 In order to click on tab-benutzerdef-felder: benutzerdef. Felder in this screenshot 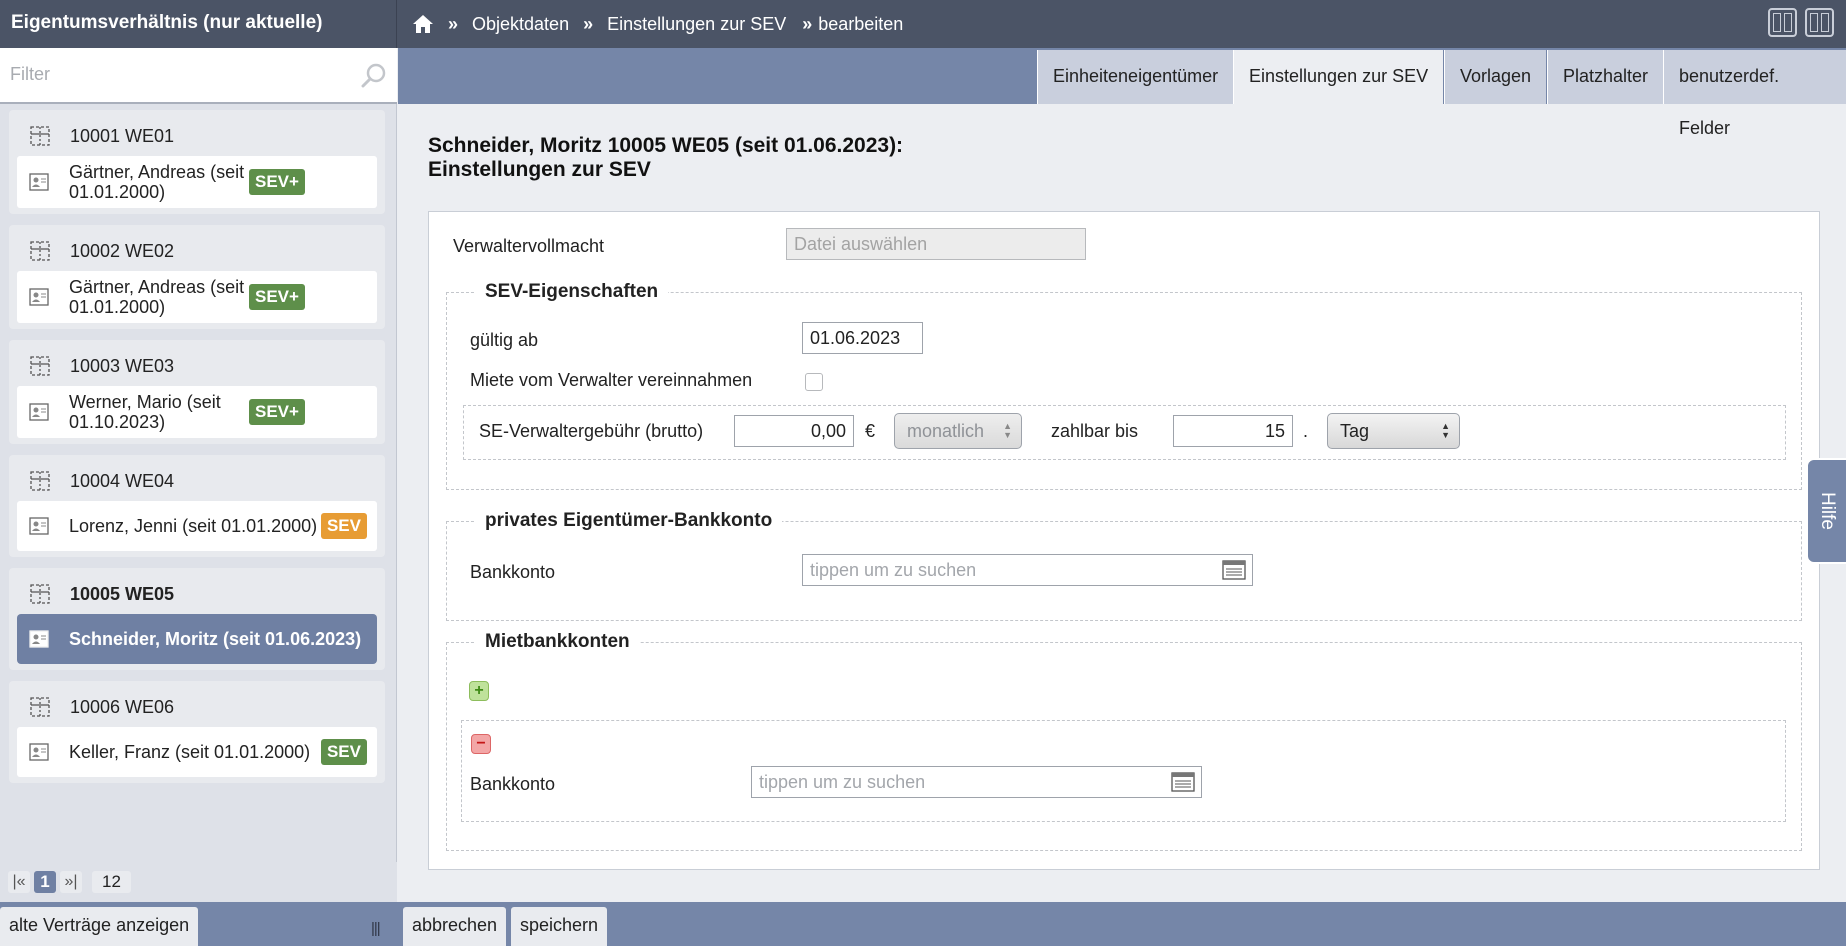, I will do `click(1754, 94)`.